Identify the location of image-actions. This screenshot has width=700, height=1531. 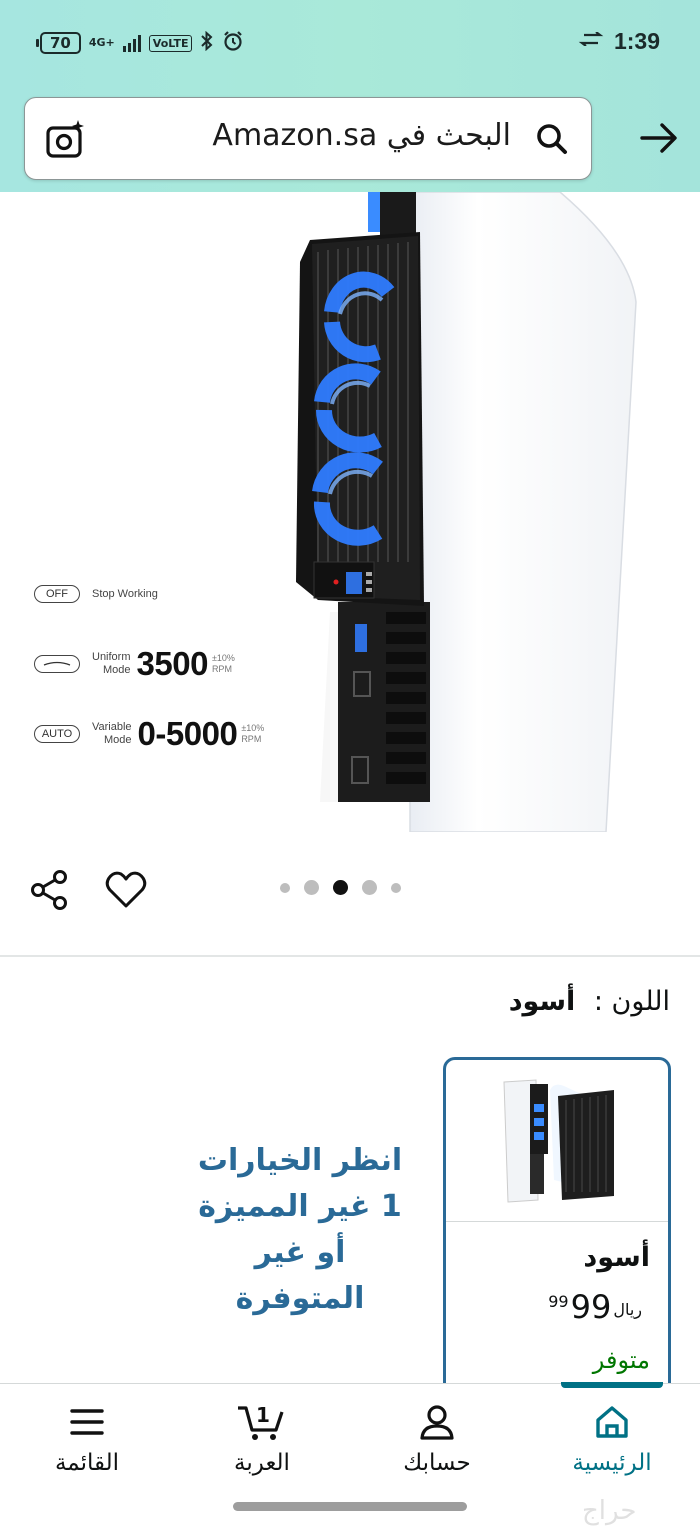
(350, 888).